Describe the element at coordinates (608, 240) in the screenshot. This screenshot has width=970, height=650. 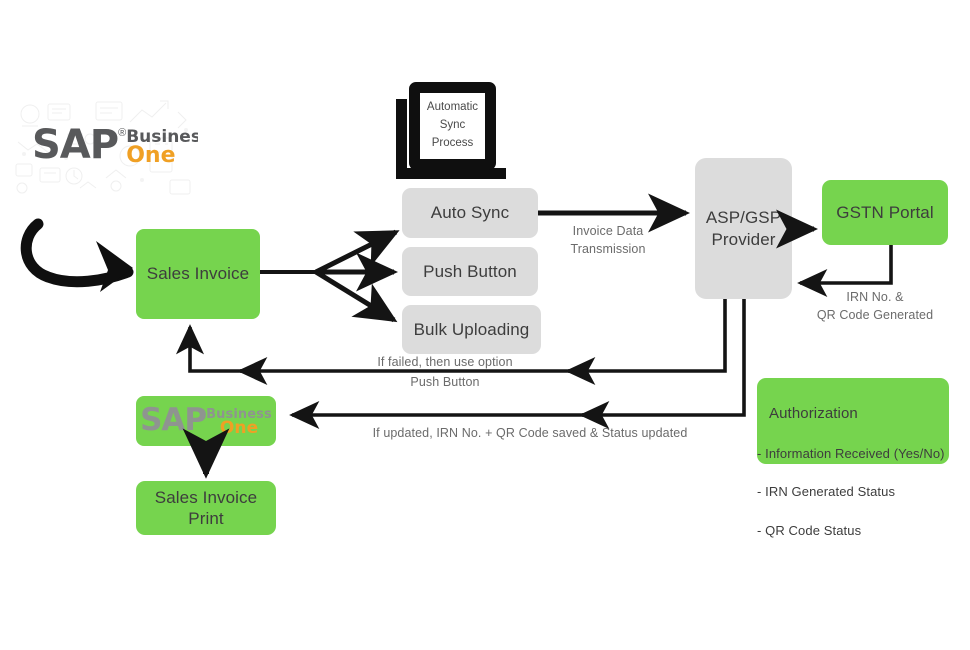
I see `edge-label-invoice-data-transmission: Invoice Data Transmission` at that location.